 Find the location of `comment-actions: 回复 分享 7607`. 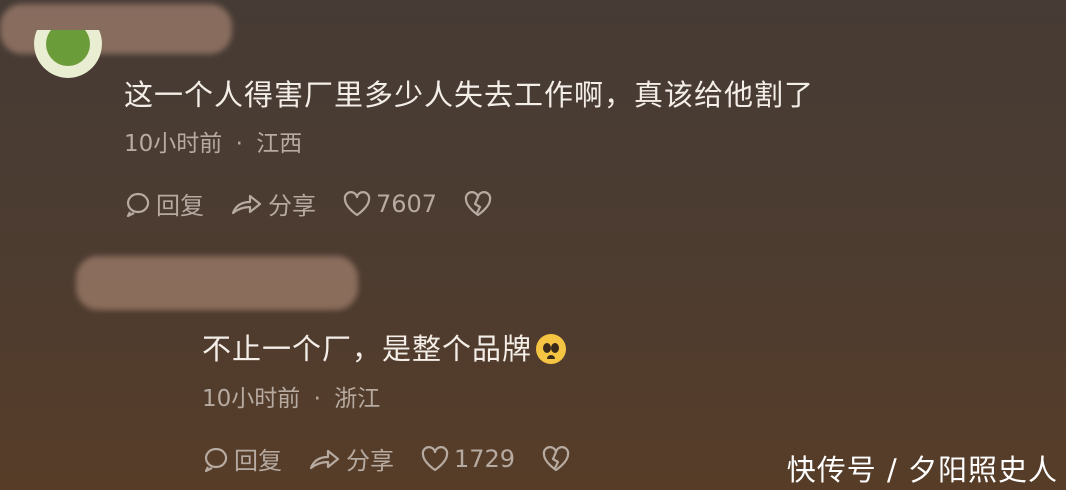

comment-actions: 回复 分享 7607 is located at coordinates (323, 203).